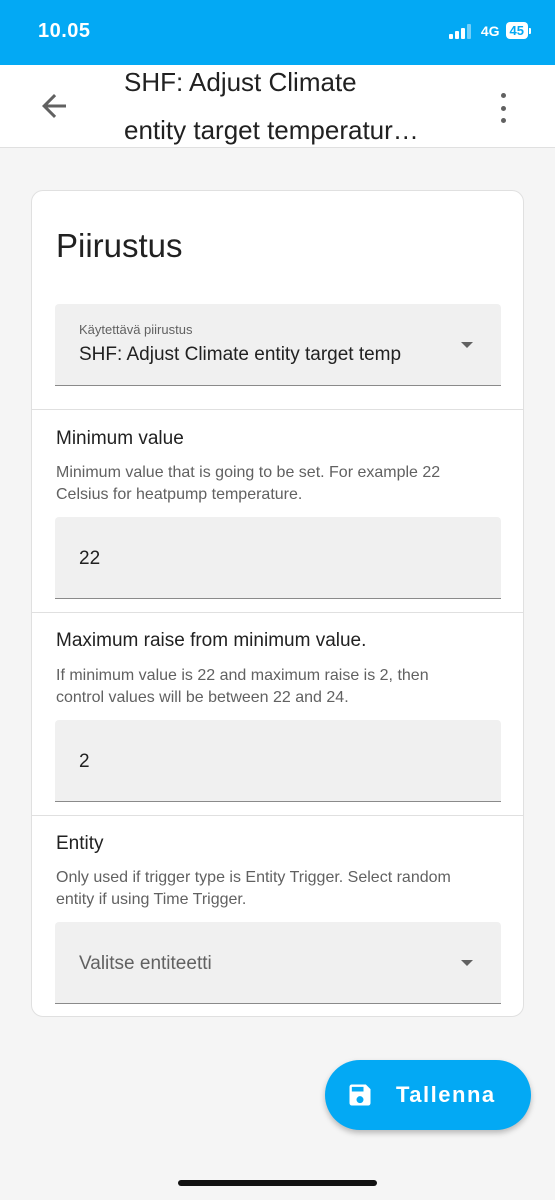 This screenshot has height=1200, width=555. What do you see at coordinates (278, 761) in the screenshot?
I see `max-raise-input: 2` at bounding box center [278, 761].